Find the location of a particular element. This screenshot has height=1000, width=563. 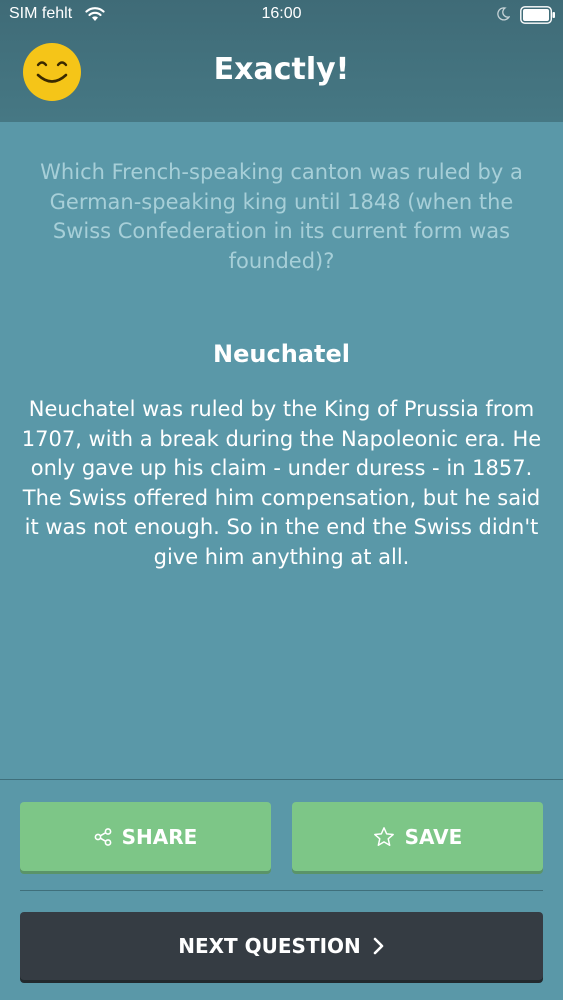

share-button: SHARE is located at coordinates (145, 836).